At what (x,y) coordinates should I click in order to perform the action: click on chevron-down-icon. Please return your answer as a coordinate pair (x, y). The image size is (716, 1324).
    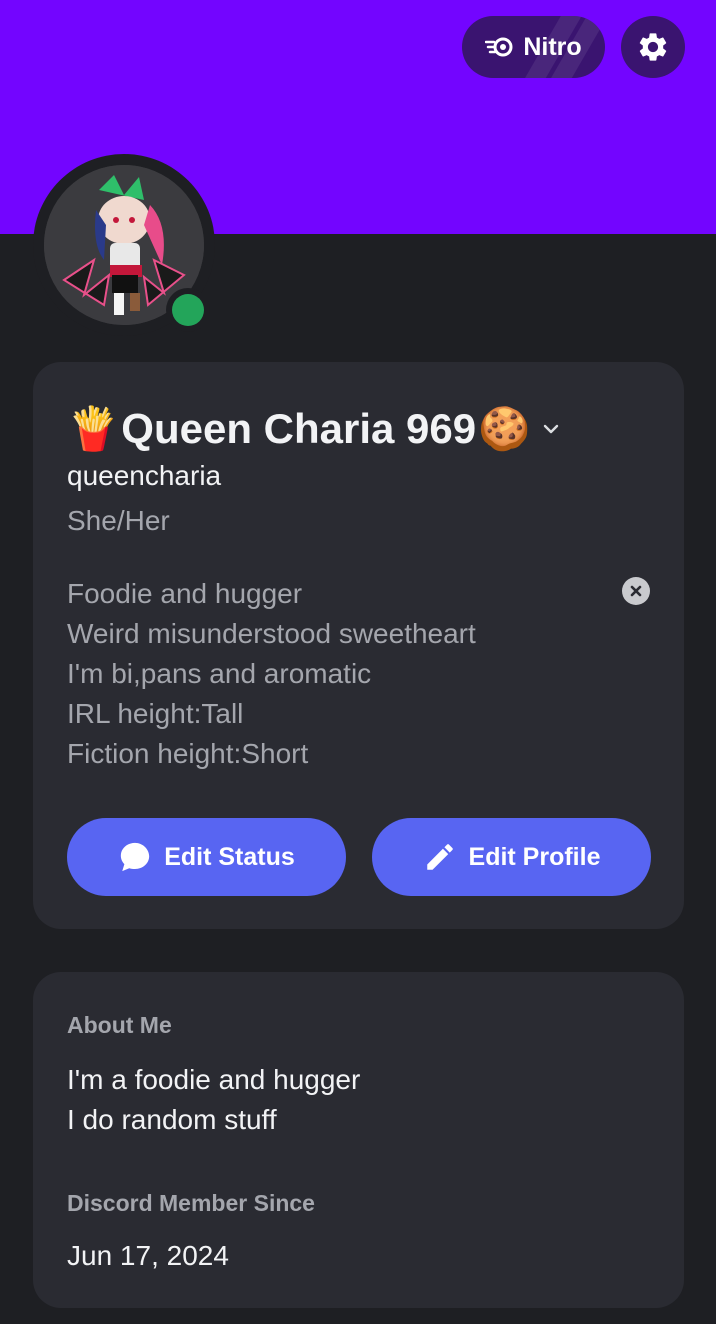
    Looking at the image, I should click on (551, 429).